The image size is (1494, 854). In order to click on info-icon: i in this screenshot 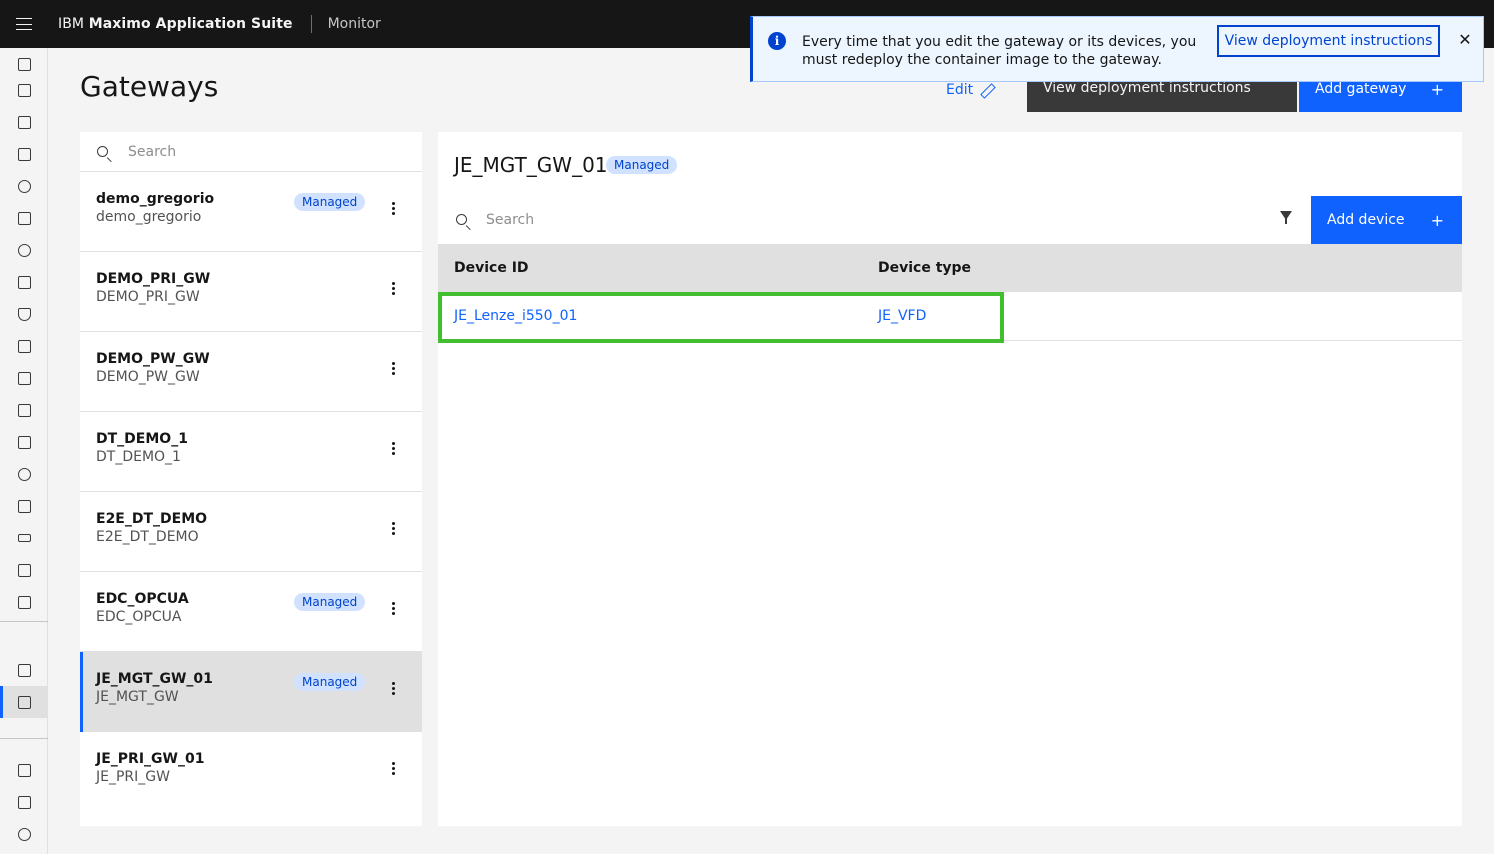, I will do `click(777, 41)`.